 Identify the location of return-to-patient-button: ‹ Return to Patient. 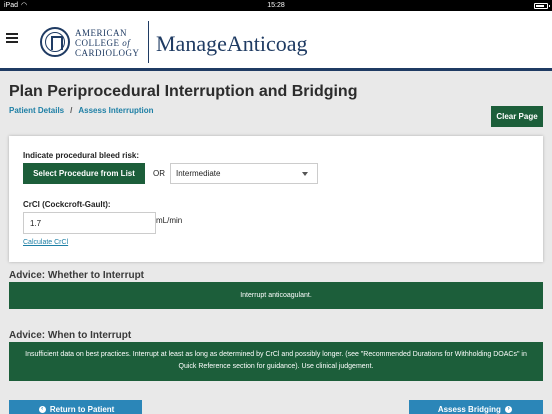
(75, 407).